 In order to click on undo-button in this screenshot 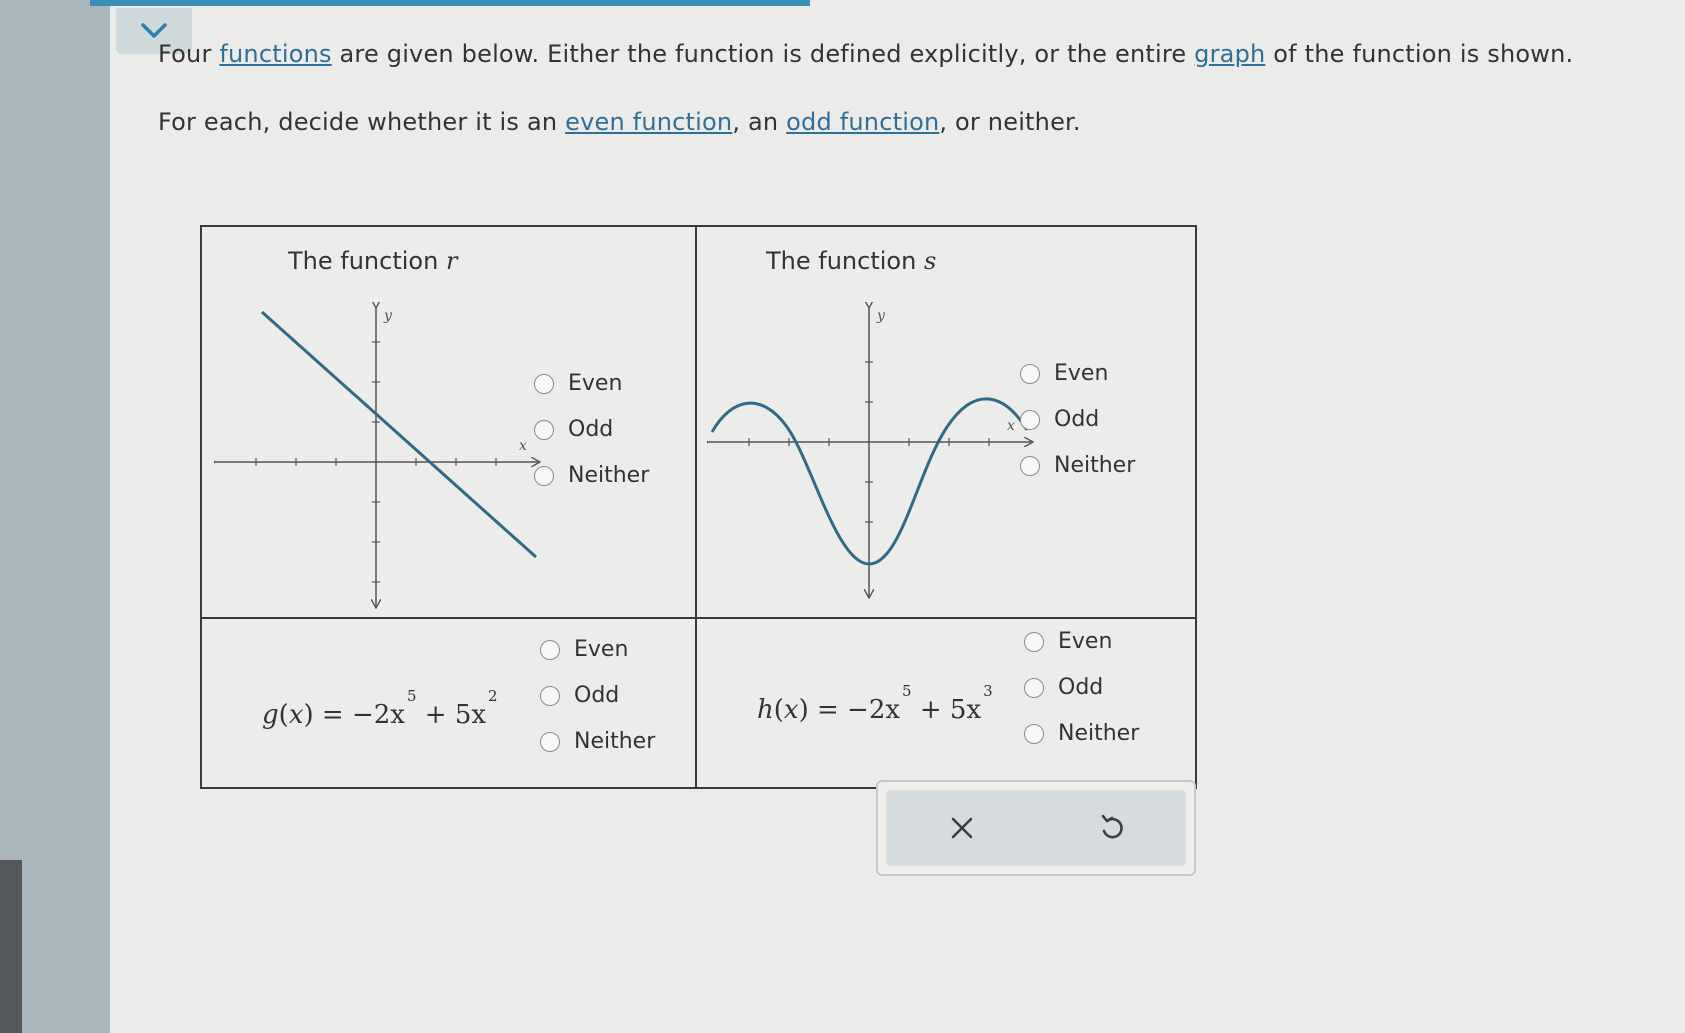, I will do `click(1112, 828)`.